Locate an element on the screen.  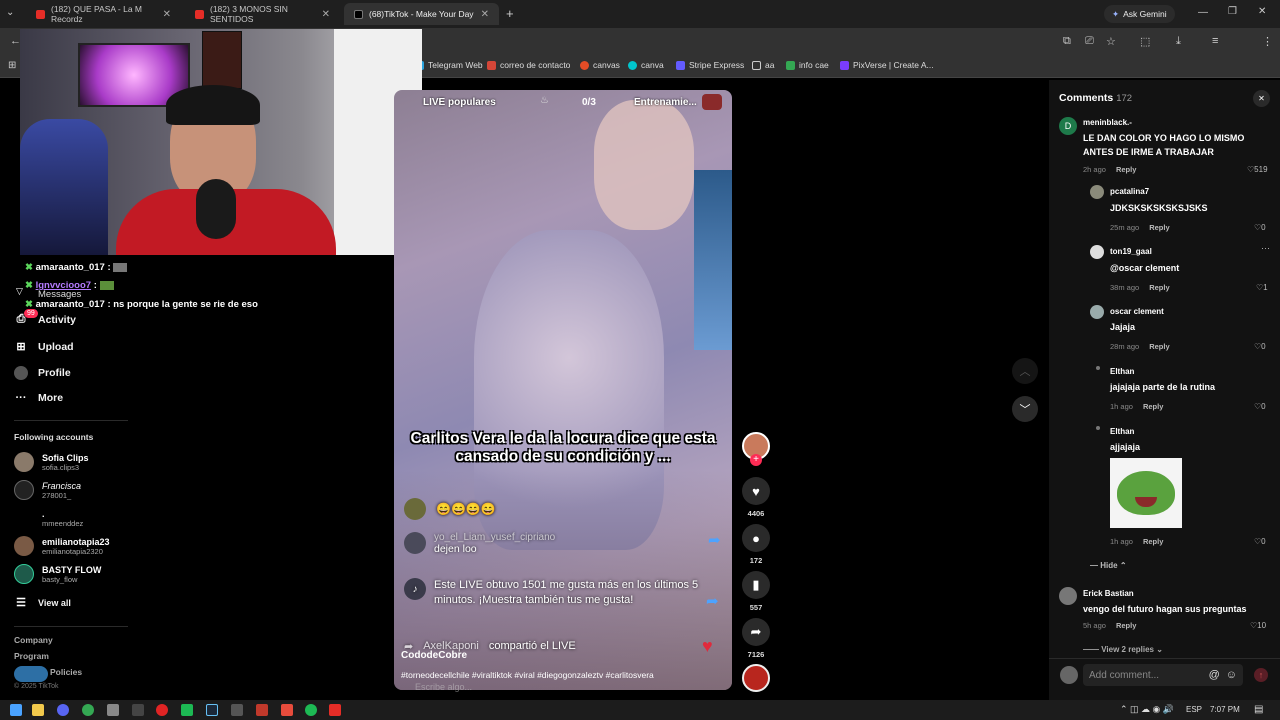
like-action: ♥ 4406 is located at coordinates (756, 497).